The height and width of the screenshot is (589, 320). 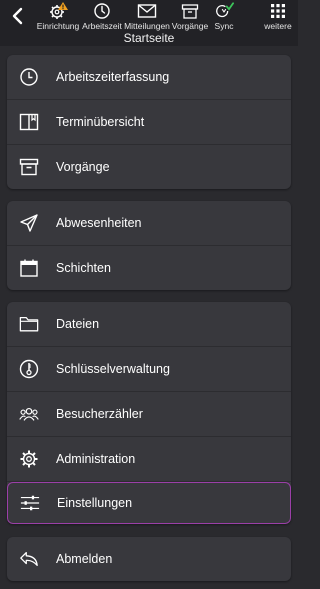 I want to click on menu-item-label: Arbeitszeiterfassung, so click(x=113, y=77).